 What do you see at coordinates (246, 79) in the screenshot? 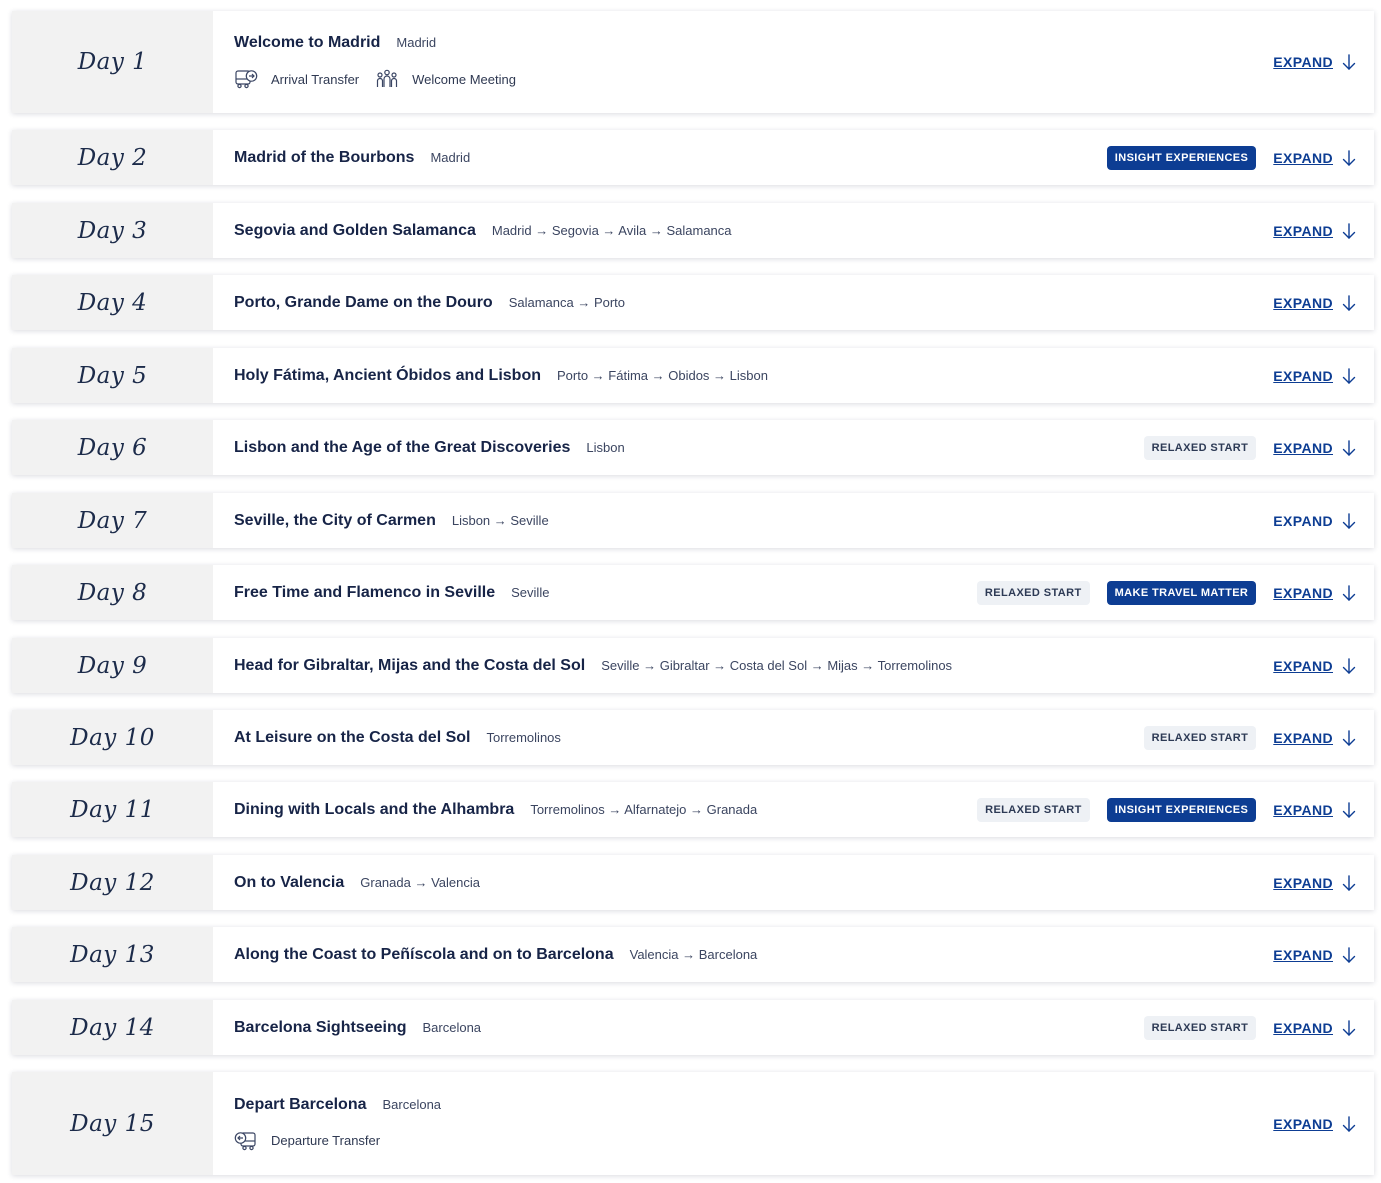
I see `bus-icon` at bounding box center [246, 79].